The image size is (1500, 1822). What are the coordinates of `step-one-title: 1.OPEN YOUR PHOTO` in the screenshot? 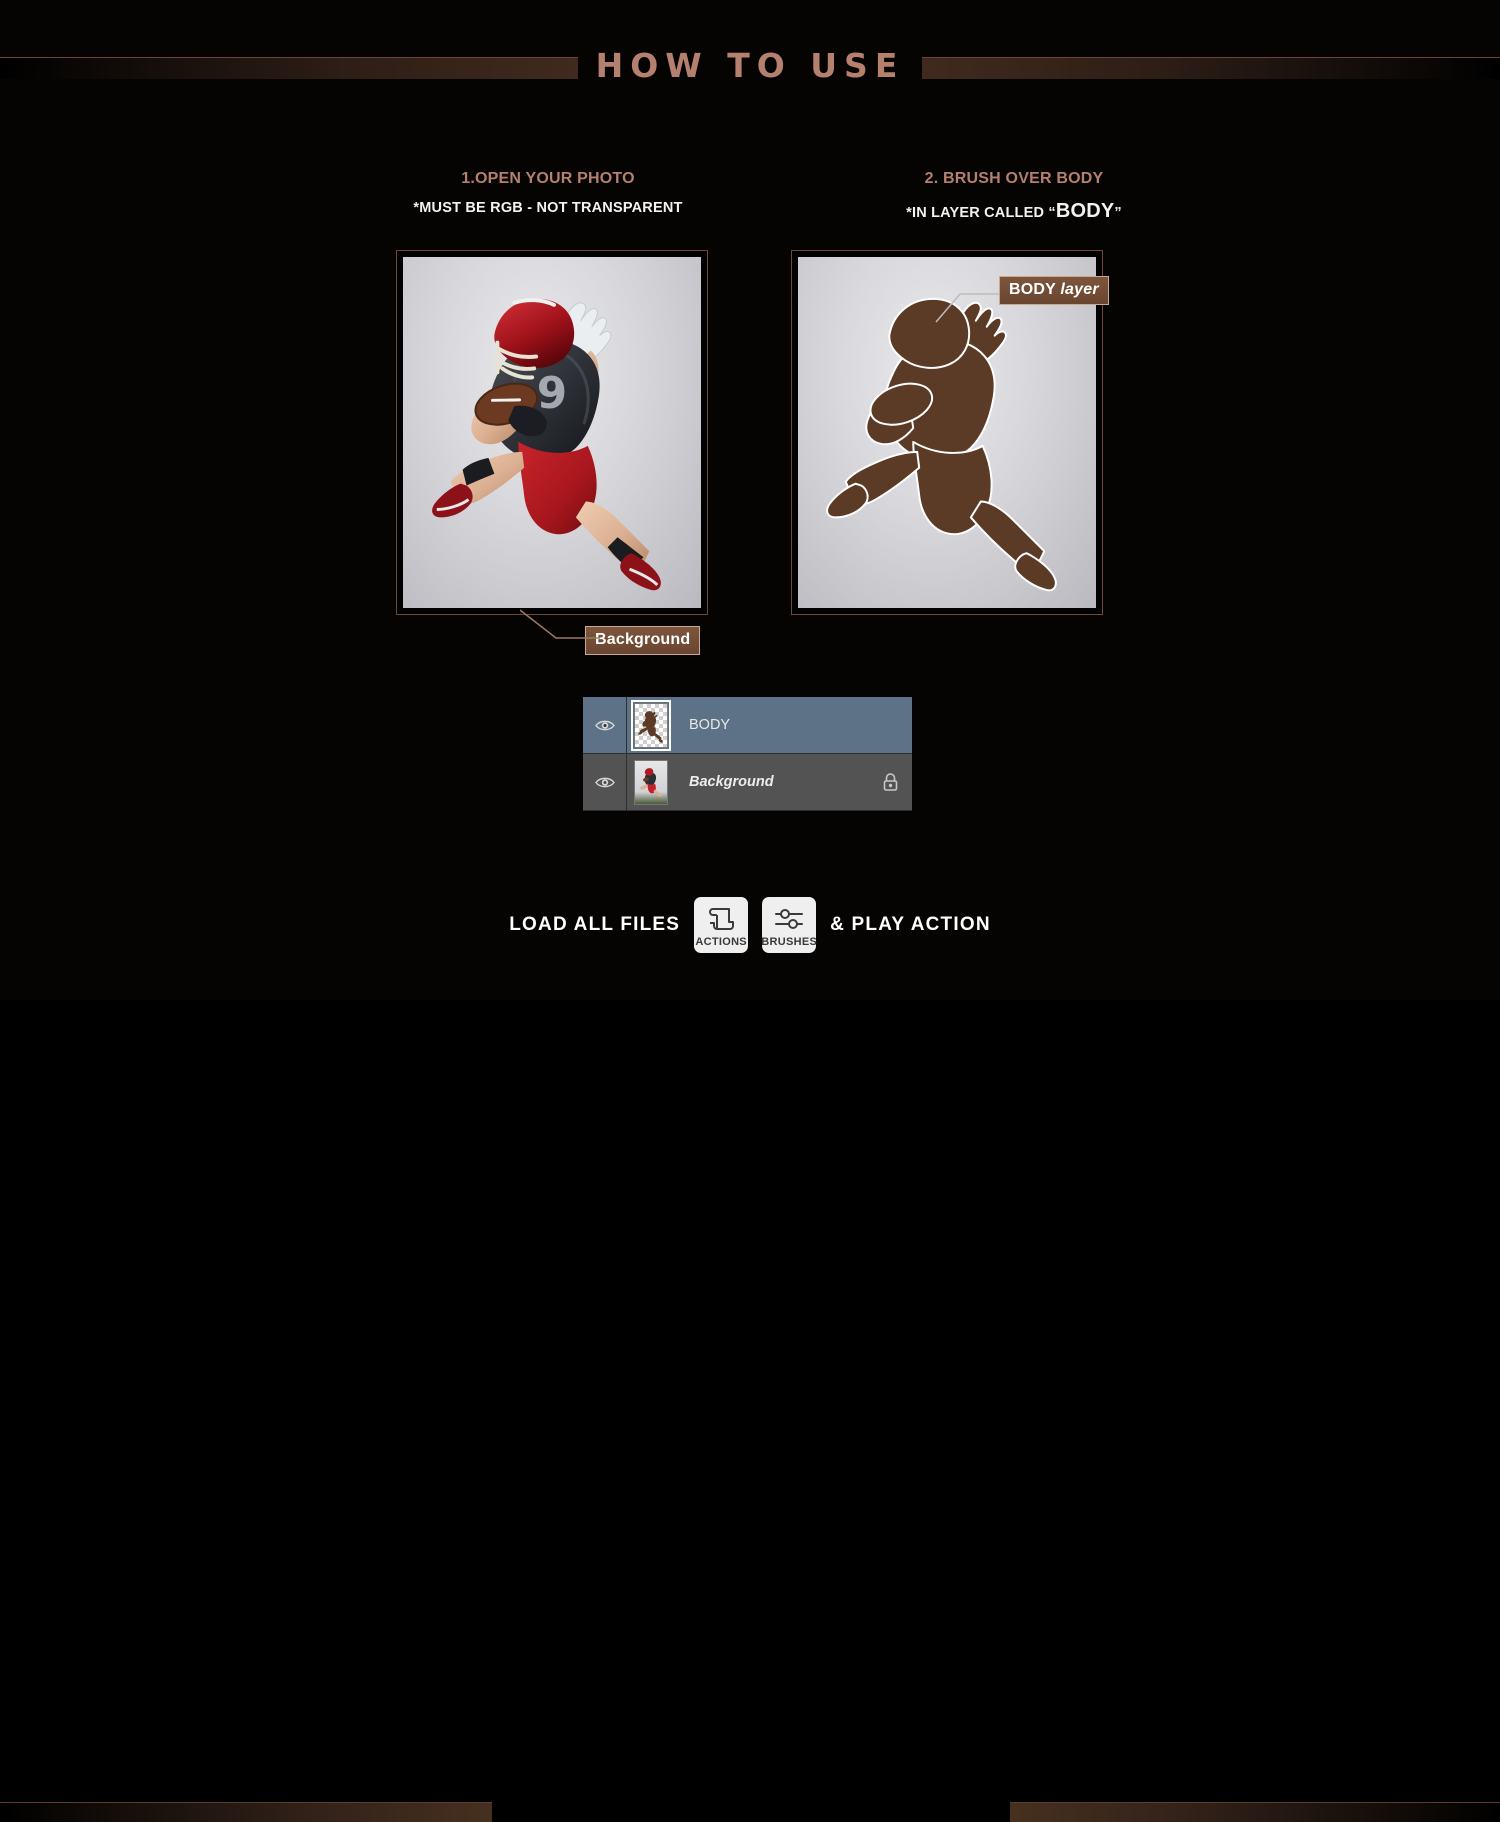 It's located at (548, 178).